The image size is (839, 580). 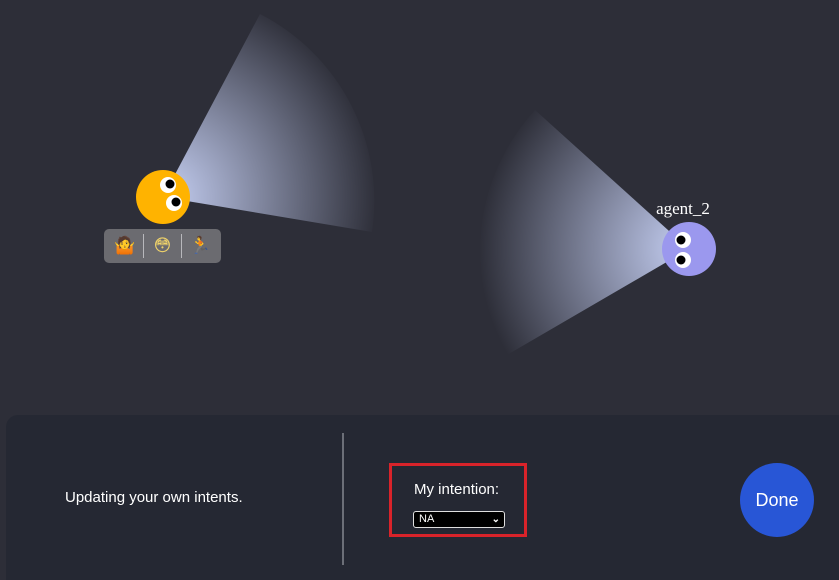 What do you see at coordinates (689, 249) in the screenshot?
I see `agent-2-avatar` at bounding box center [689, 249].